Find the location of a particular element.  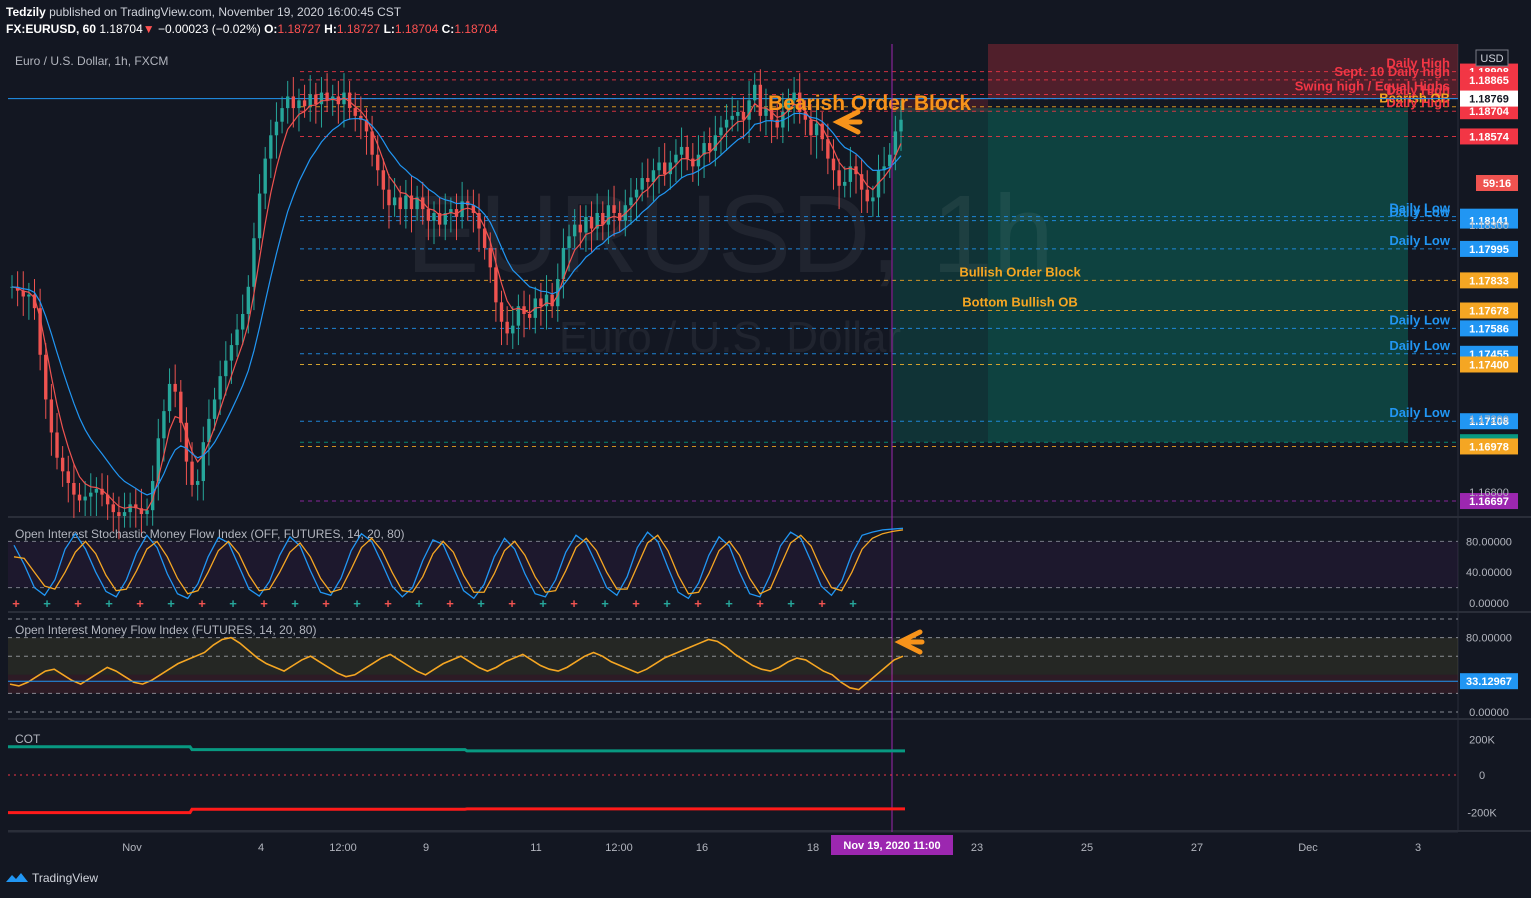

mfi-y-tick: 0.00000 is located at coordinates (1489, 713).